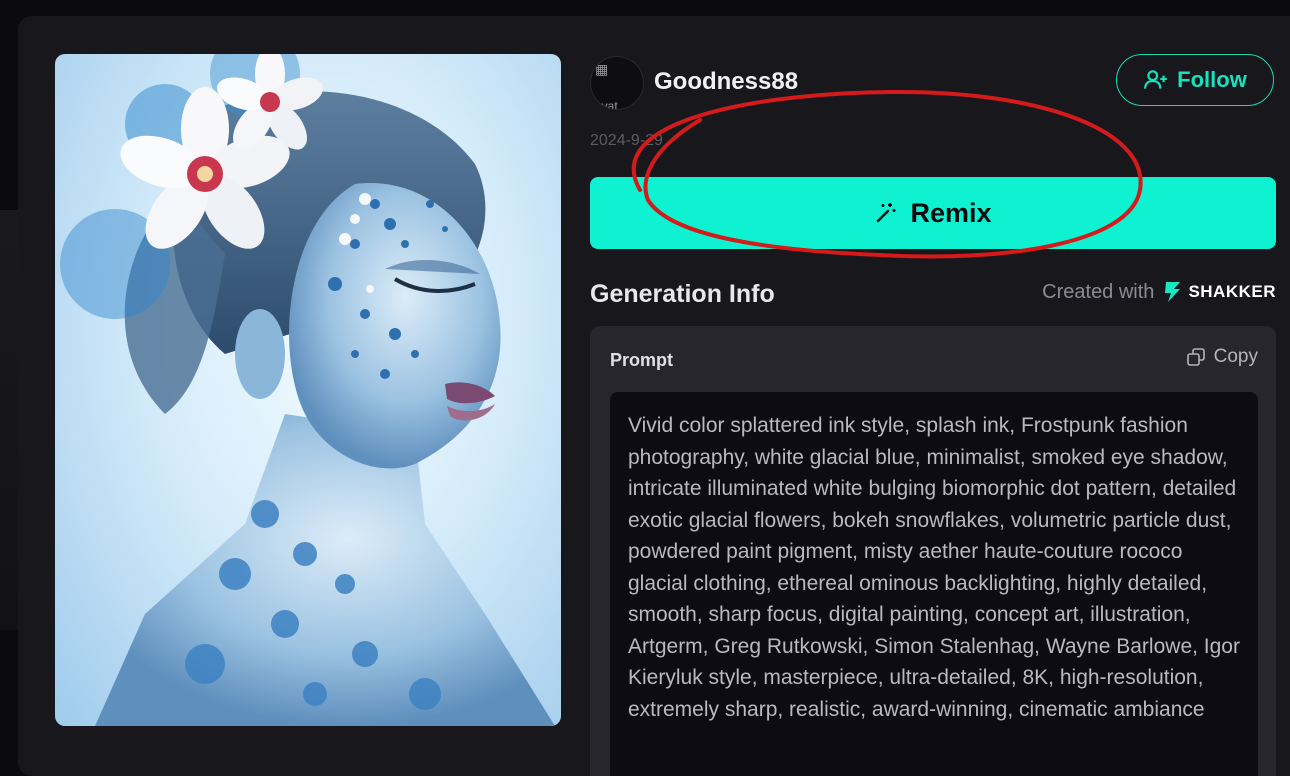 The width and height of the screenshot is (1290, 776). Describe the element at coordinates (602, 69) in the screenshot. I see `broken-image-icon: ▦` at that location.